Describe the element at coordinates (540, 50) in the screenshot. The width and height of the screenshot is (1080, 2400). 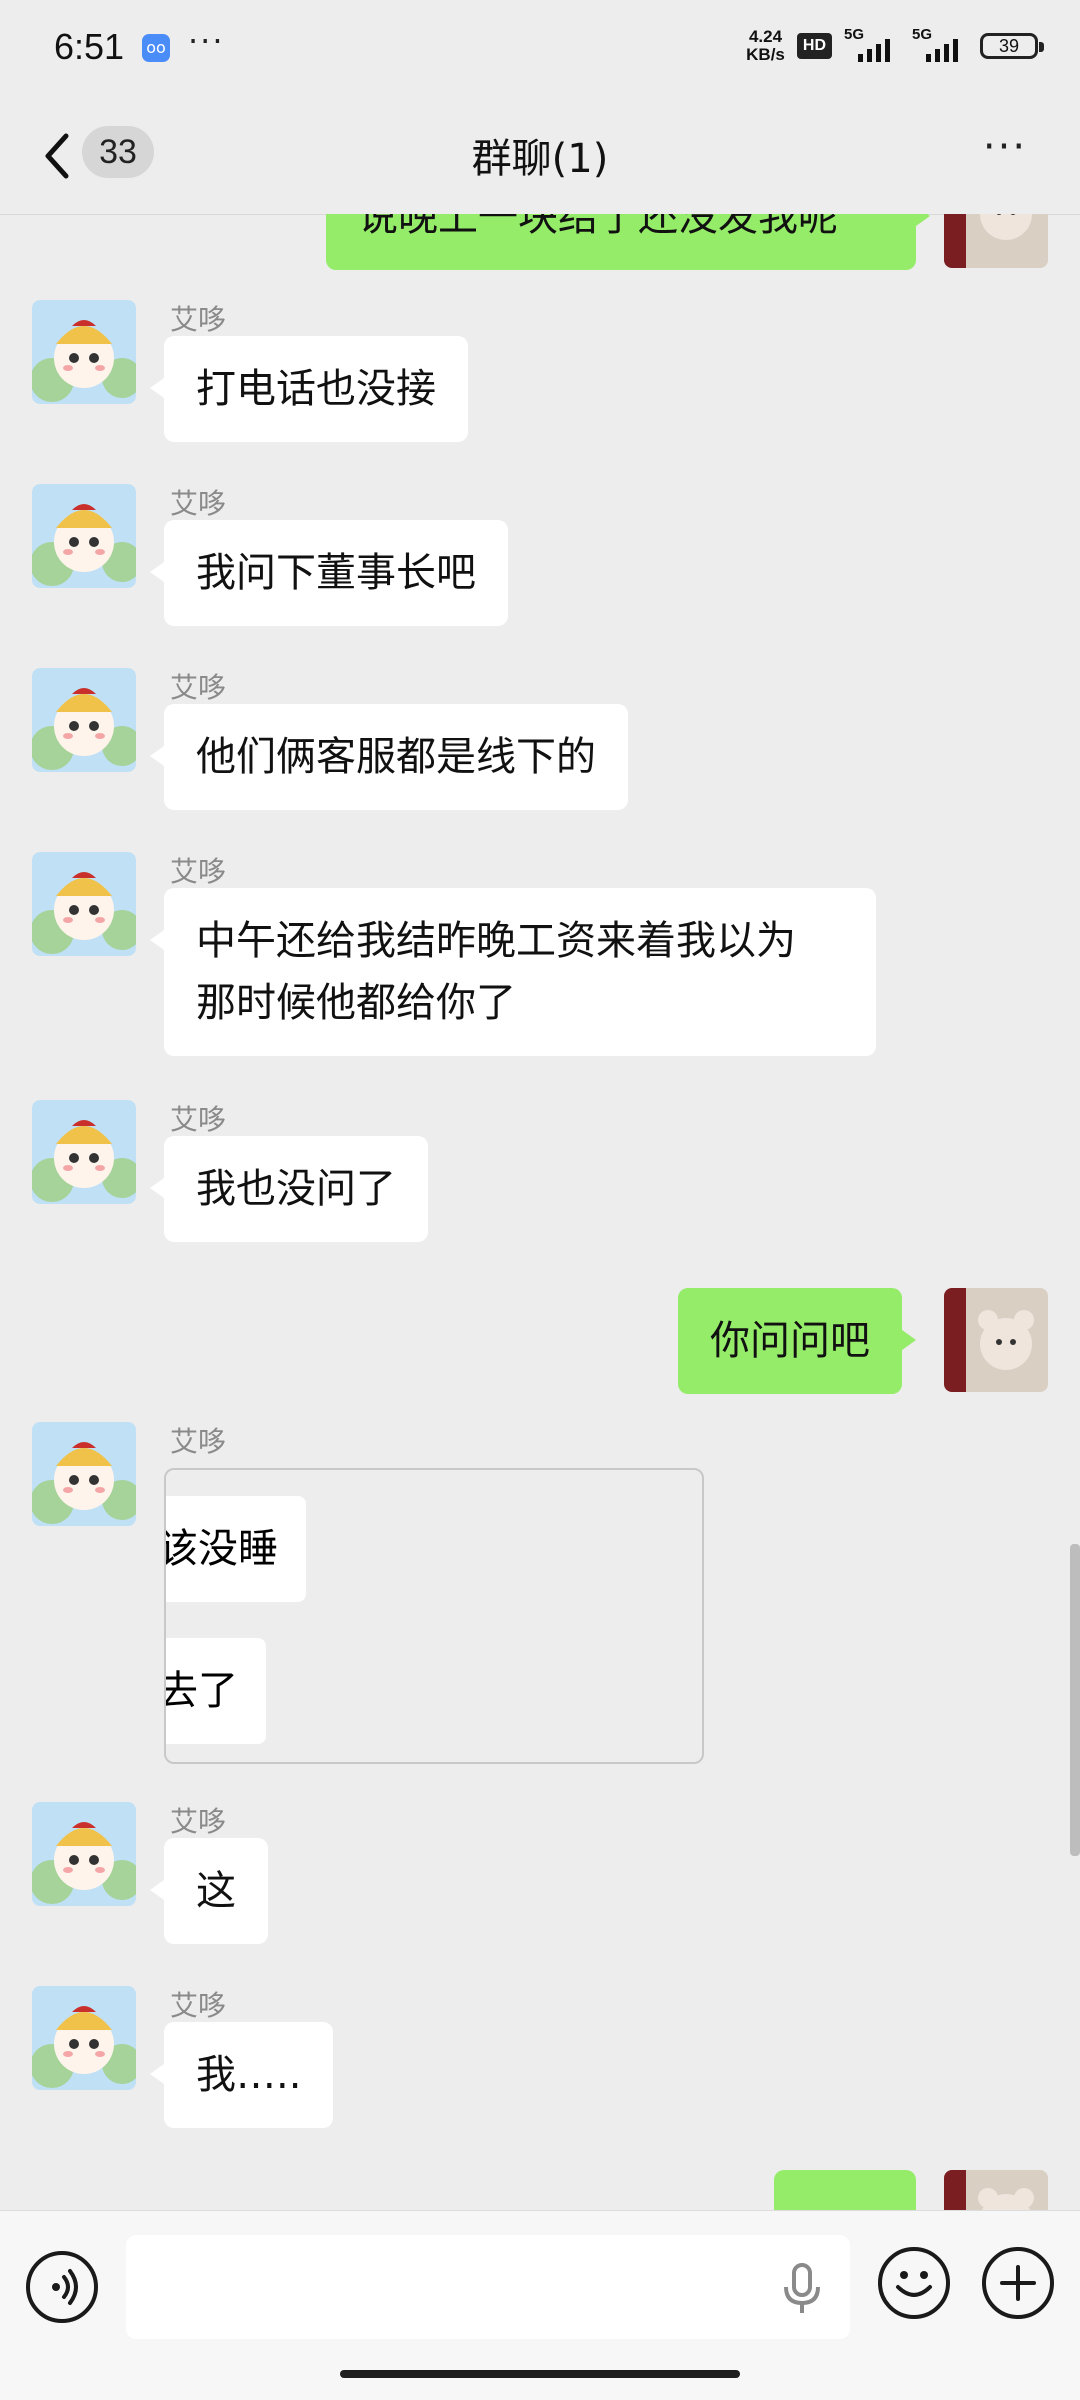
I see `status-bar: 6:51 oo ··· 4.24 KB/s HD 5G 5G 39` at that location.